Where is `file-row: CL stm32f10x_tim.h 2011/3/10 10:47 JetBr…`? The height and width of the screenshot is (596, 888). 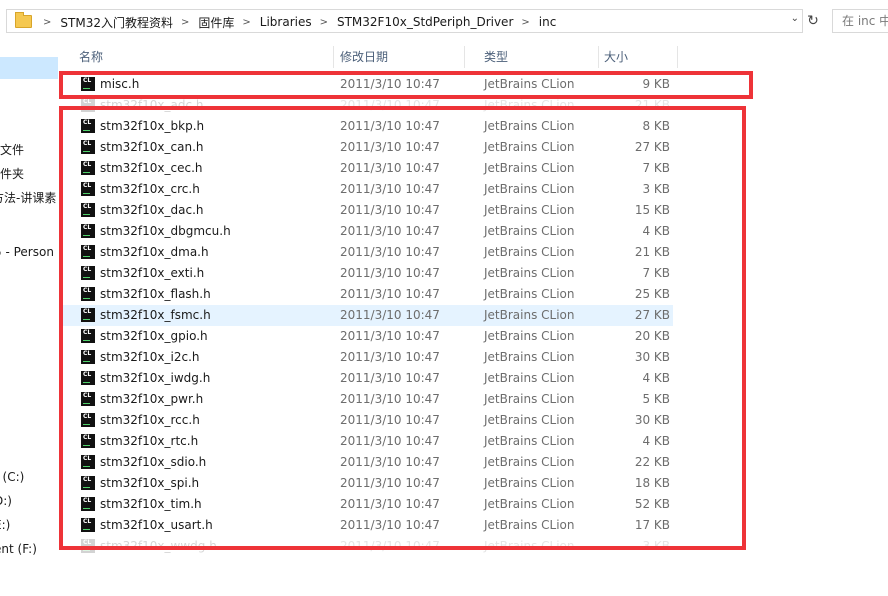
file-row: CL stm32f10x_tim.h 2011/3/10 10:47 JetBr… is located at coordinates (474, 504).